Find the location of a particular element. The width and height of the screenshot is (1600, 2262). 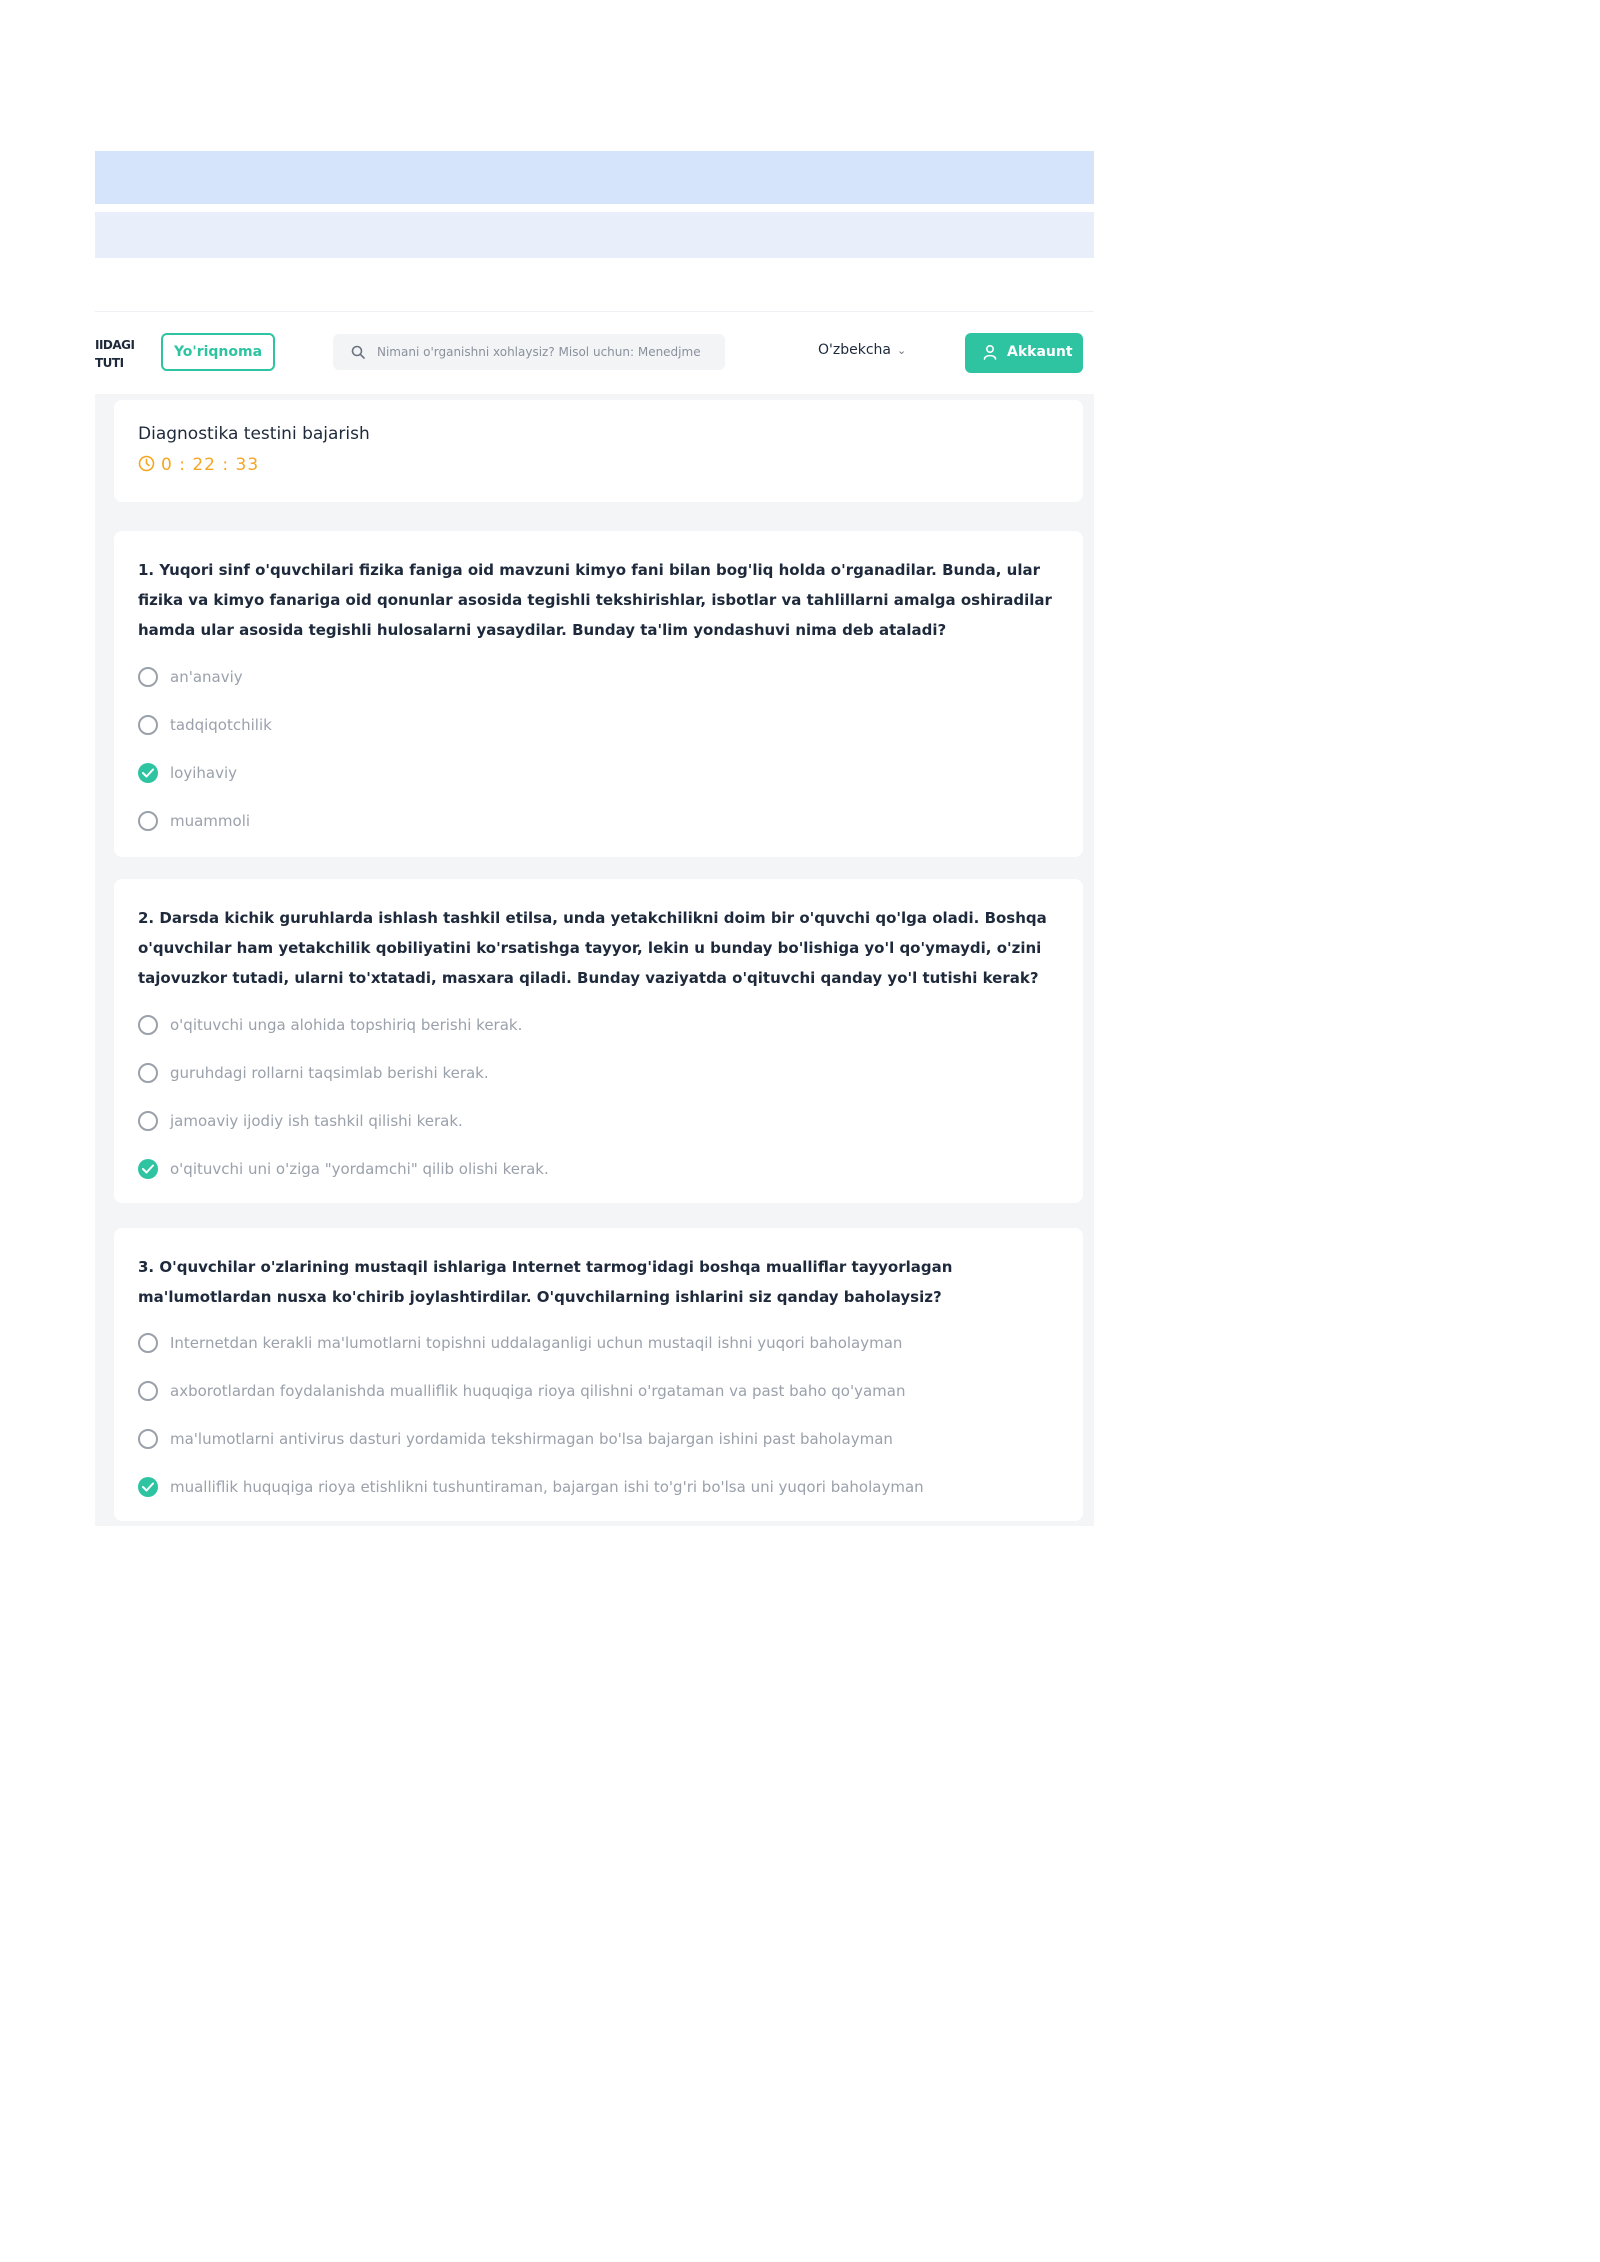

search-box is located at coordinates (529, 352).